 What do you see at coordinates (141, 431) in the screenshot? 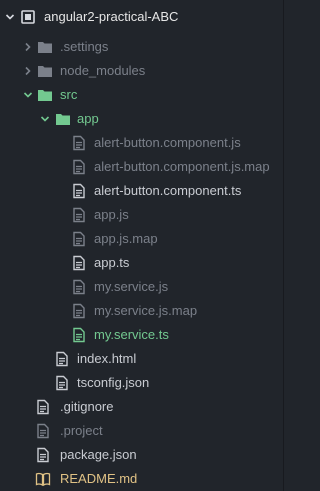
I see `tree-file-project: .project` at bounding box center [141, 431].